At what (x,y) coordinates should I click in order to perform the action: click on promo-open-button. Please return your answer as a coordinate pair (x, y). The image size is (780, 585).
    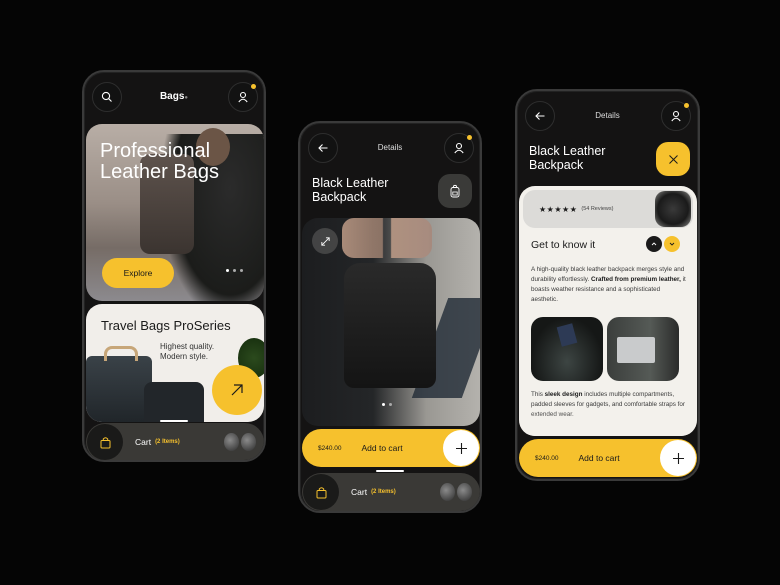
    Looking at the image, I should click on (237, 390).